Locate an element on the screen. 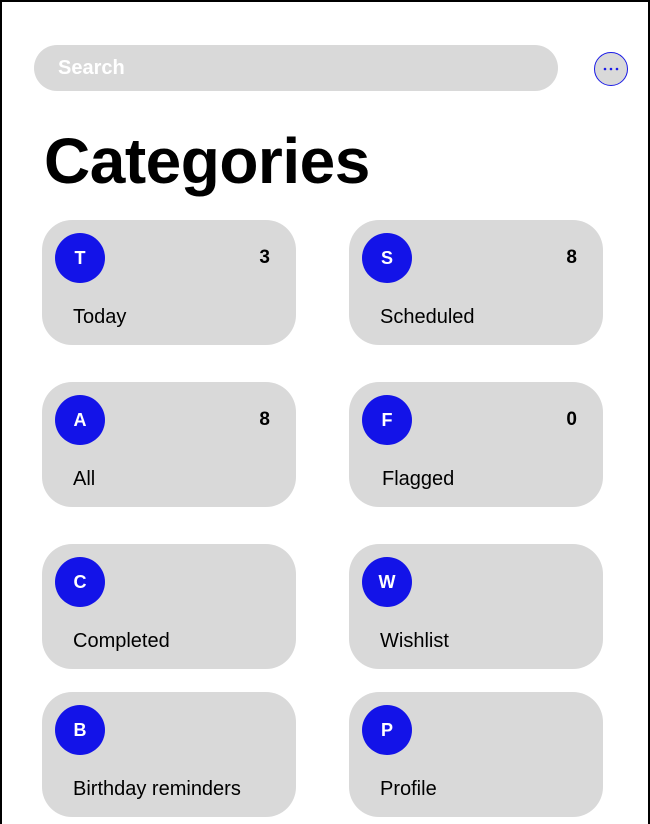 The image size is (650, 824). category-card-wishlist: W Wishlist is located at coordinates (476, 606).